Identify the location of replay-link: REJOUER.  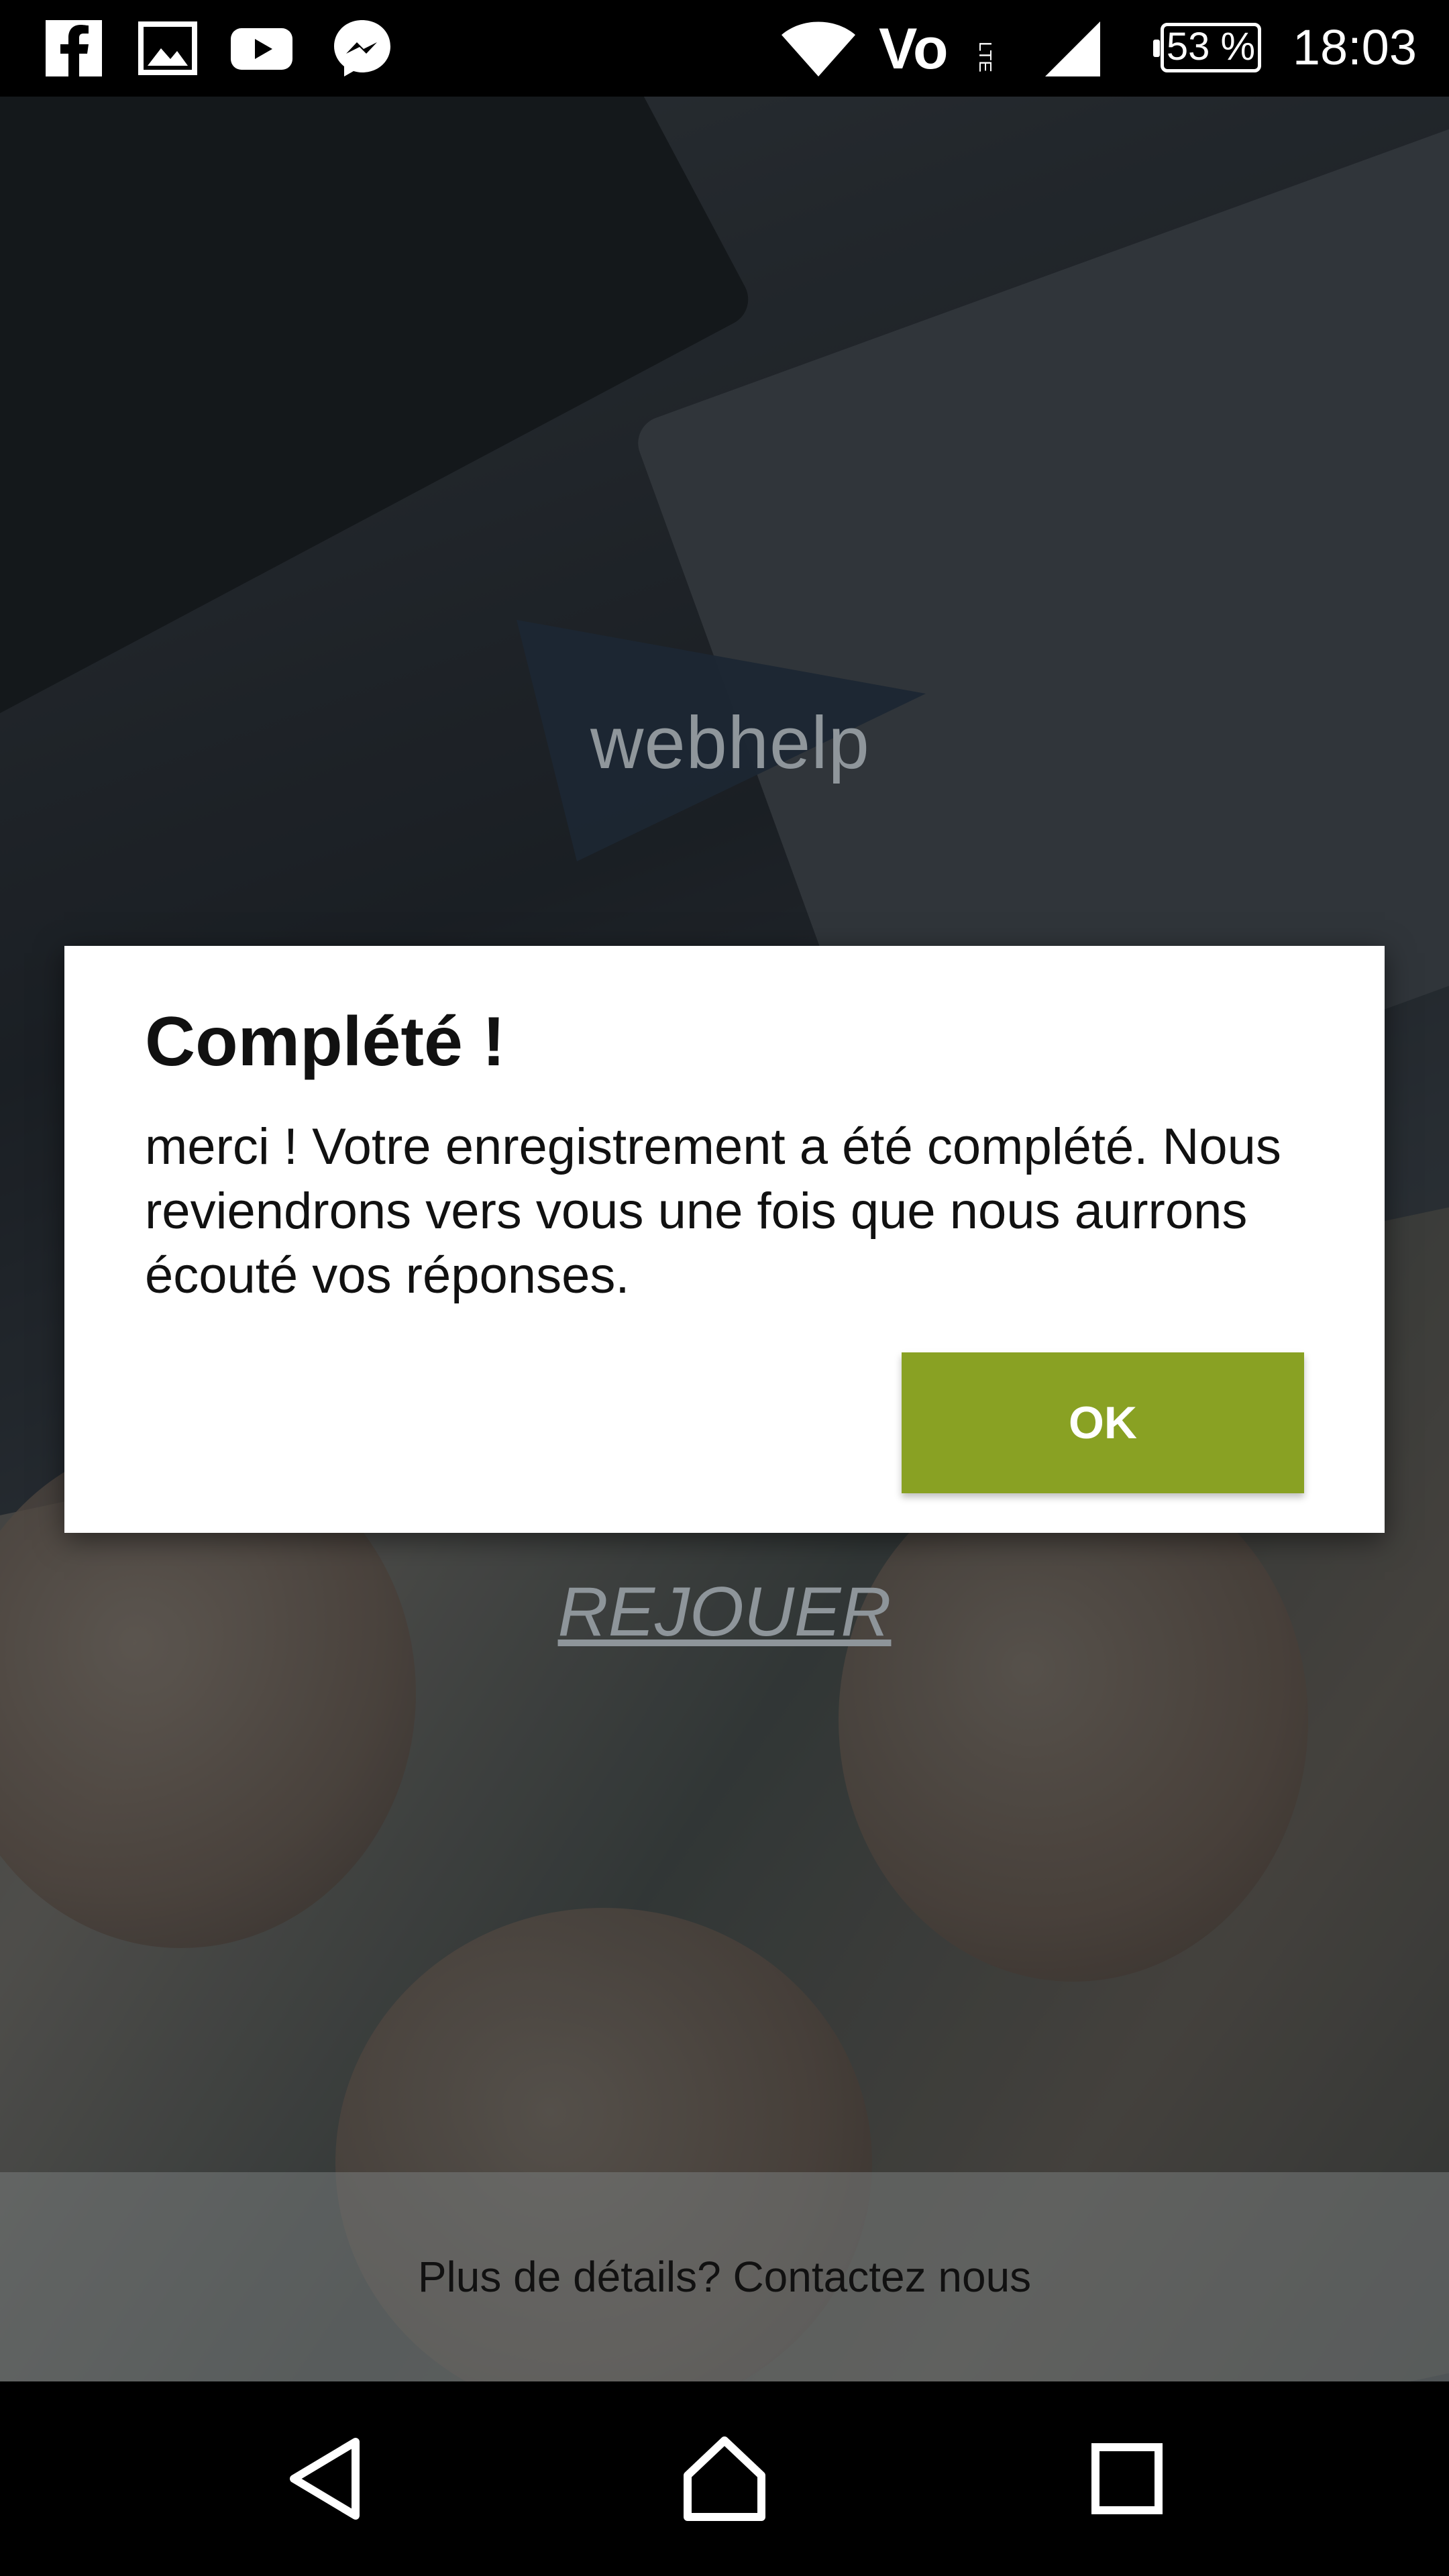
(724, 1612).